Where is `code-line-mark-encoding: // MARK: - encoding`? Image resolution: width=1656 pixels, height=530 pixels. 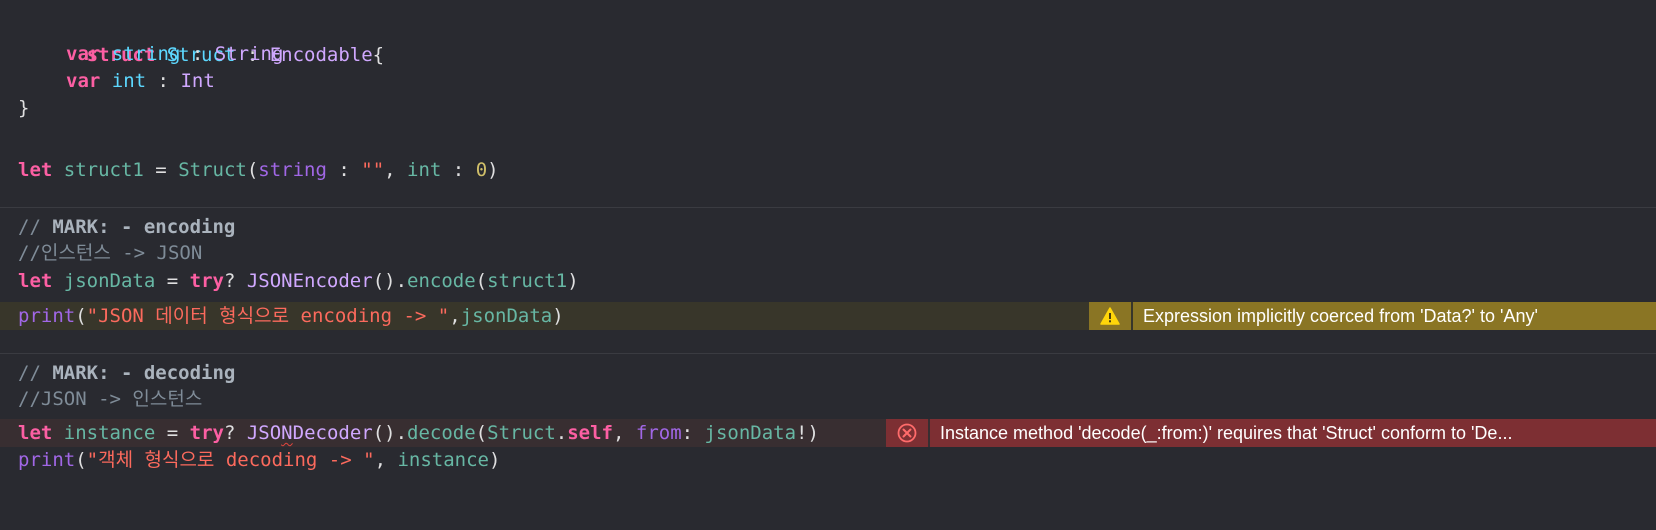 code-line-mark-encoding: // MARK: - encoding is located at coordinates (828, 227).